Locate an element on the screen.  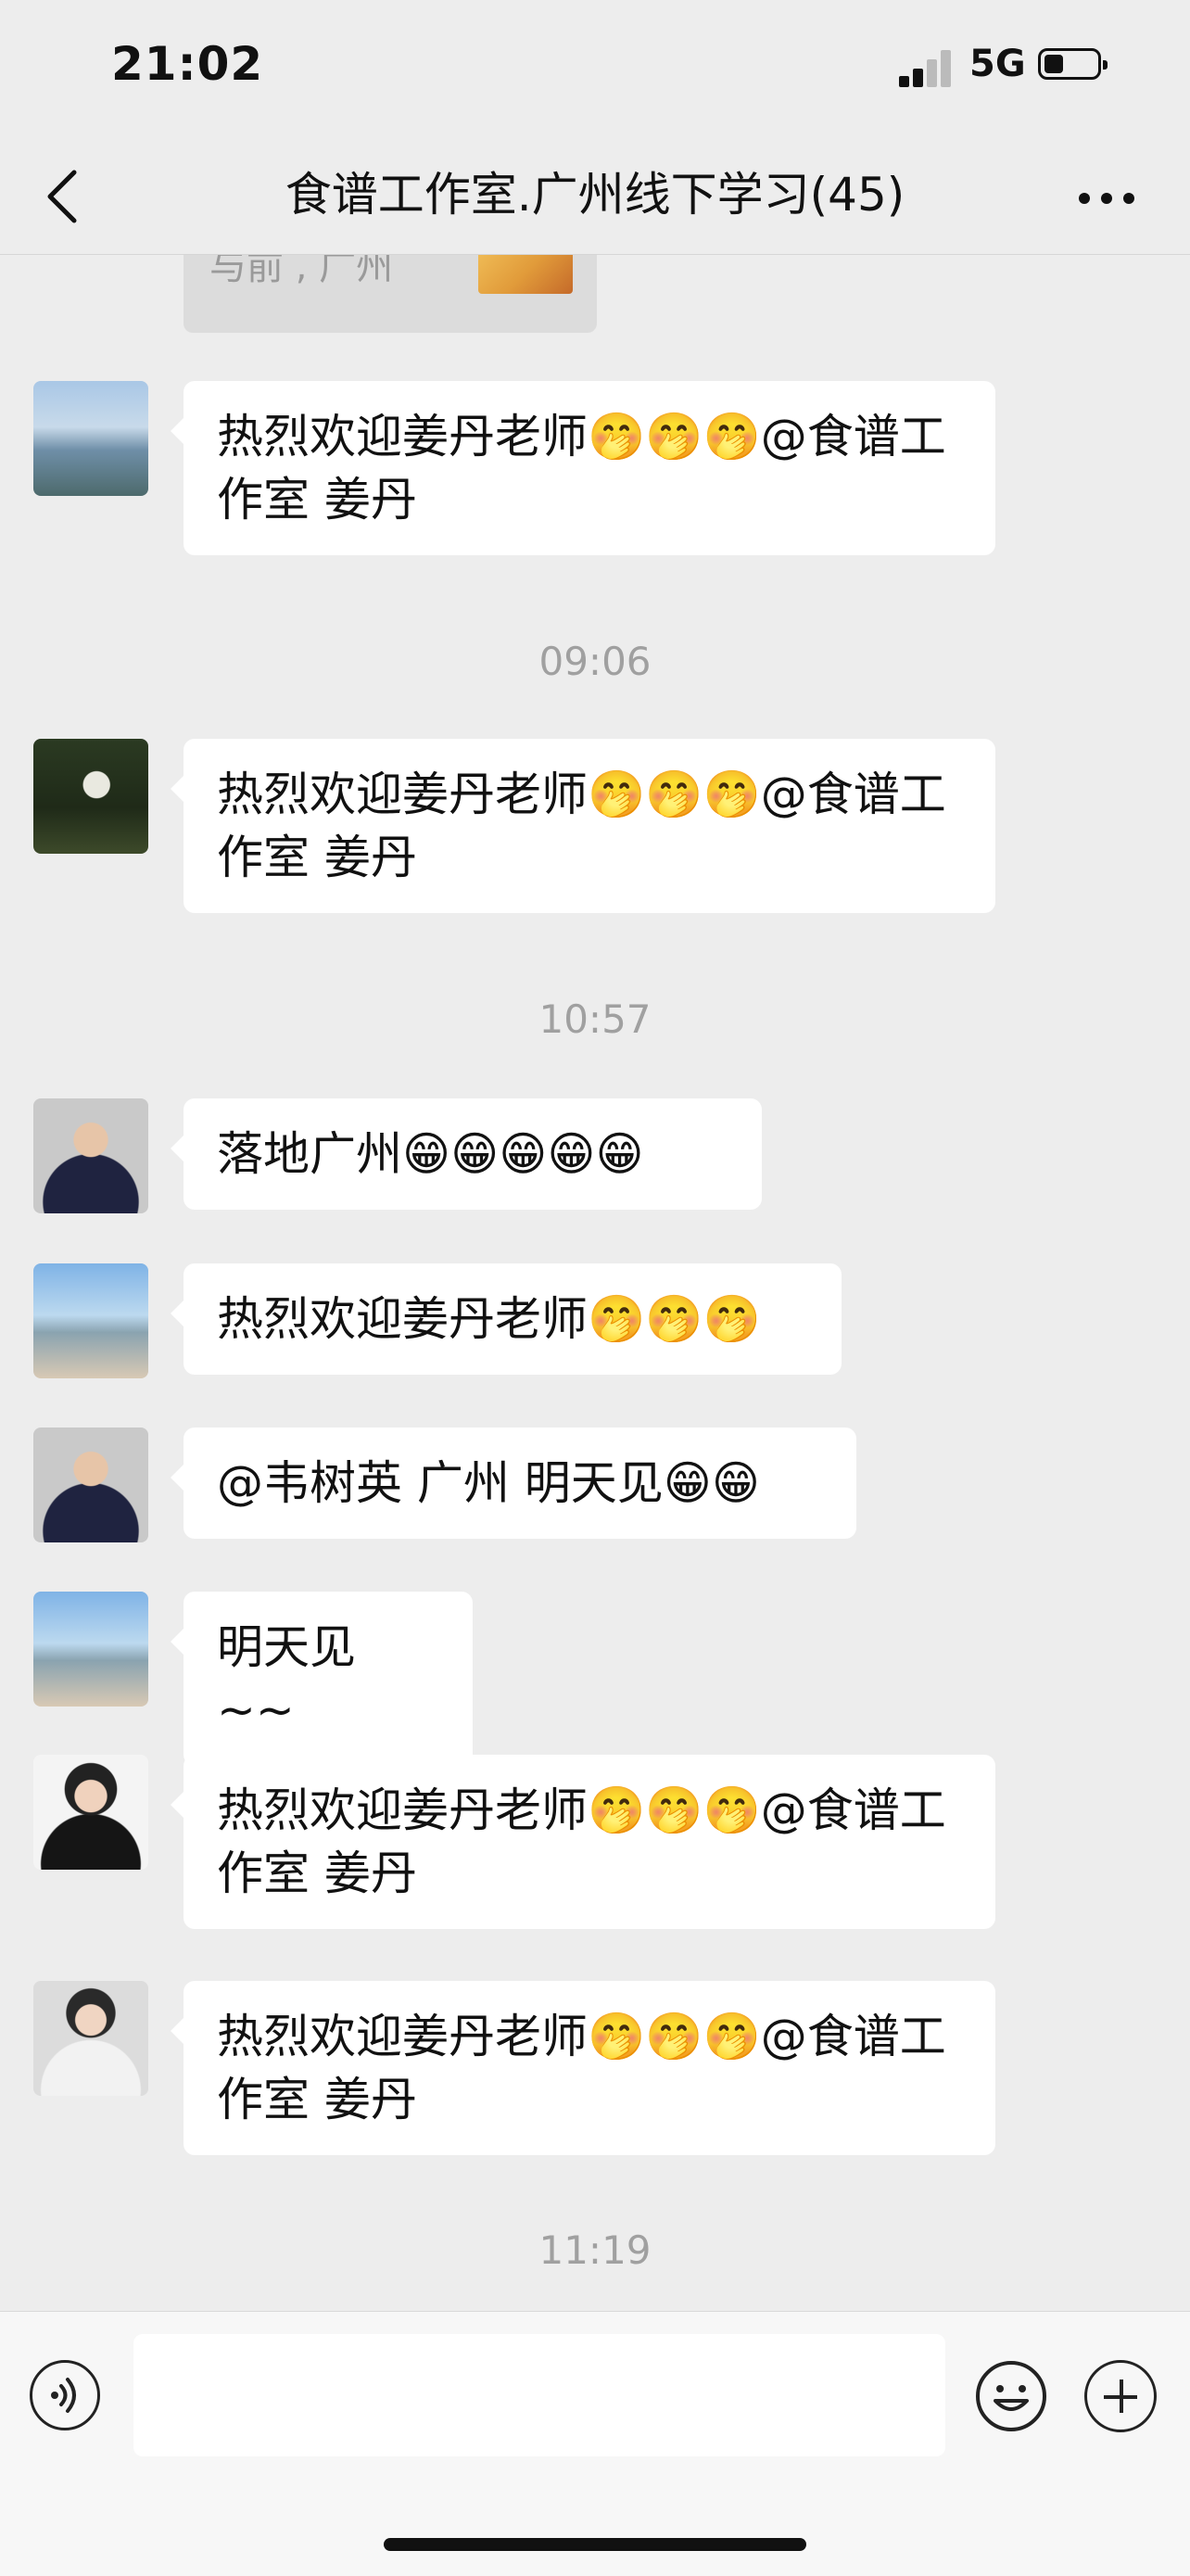
message-bubble: 落地广州😁😁😁😁😁 is located at coordinates (466, 1154).